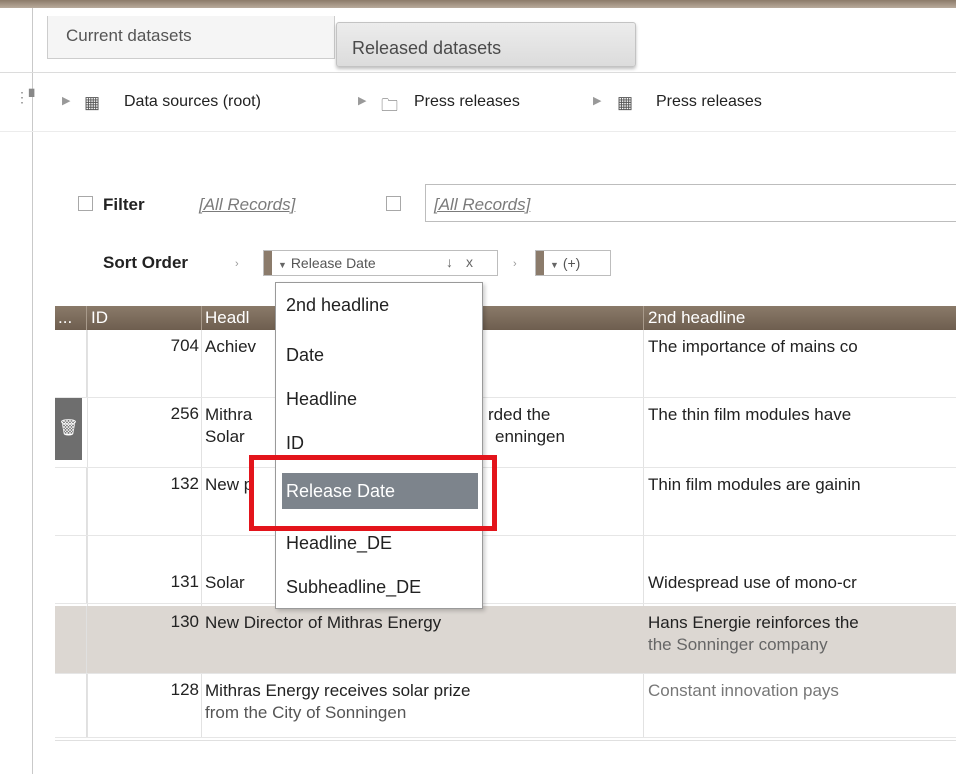 The height and width of the screenshot is (774, 956). Describe the element at coordinates (184, 345) in the screenshot. I see `row-id: 704` at that location.